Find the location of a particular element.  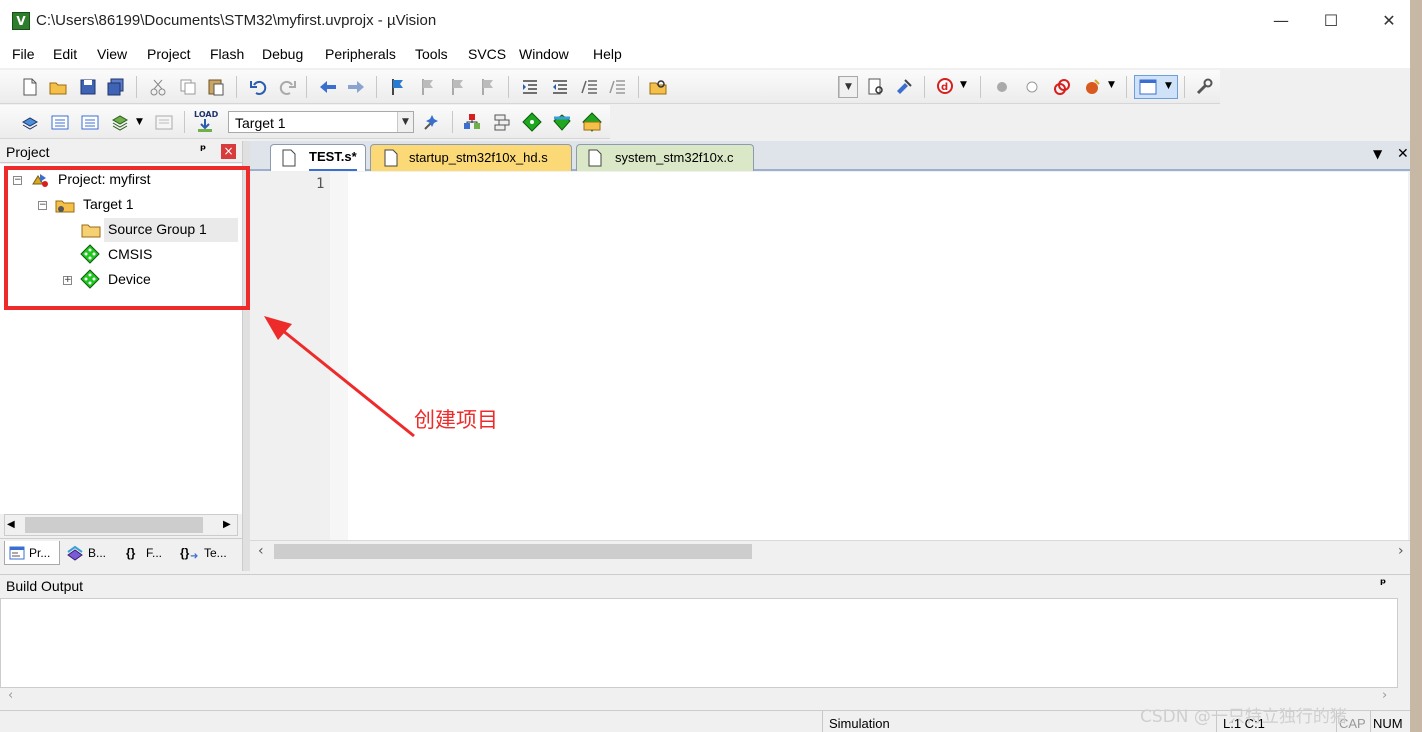

build-toolbar: ▼ LOAD Target 1 ▼ is located at coordinates (305, 122).